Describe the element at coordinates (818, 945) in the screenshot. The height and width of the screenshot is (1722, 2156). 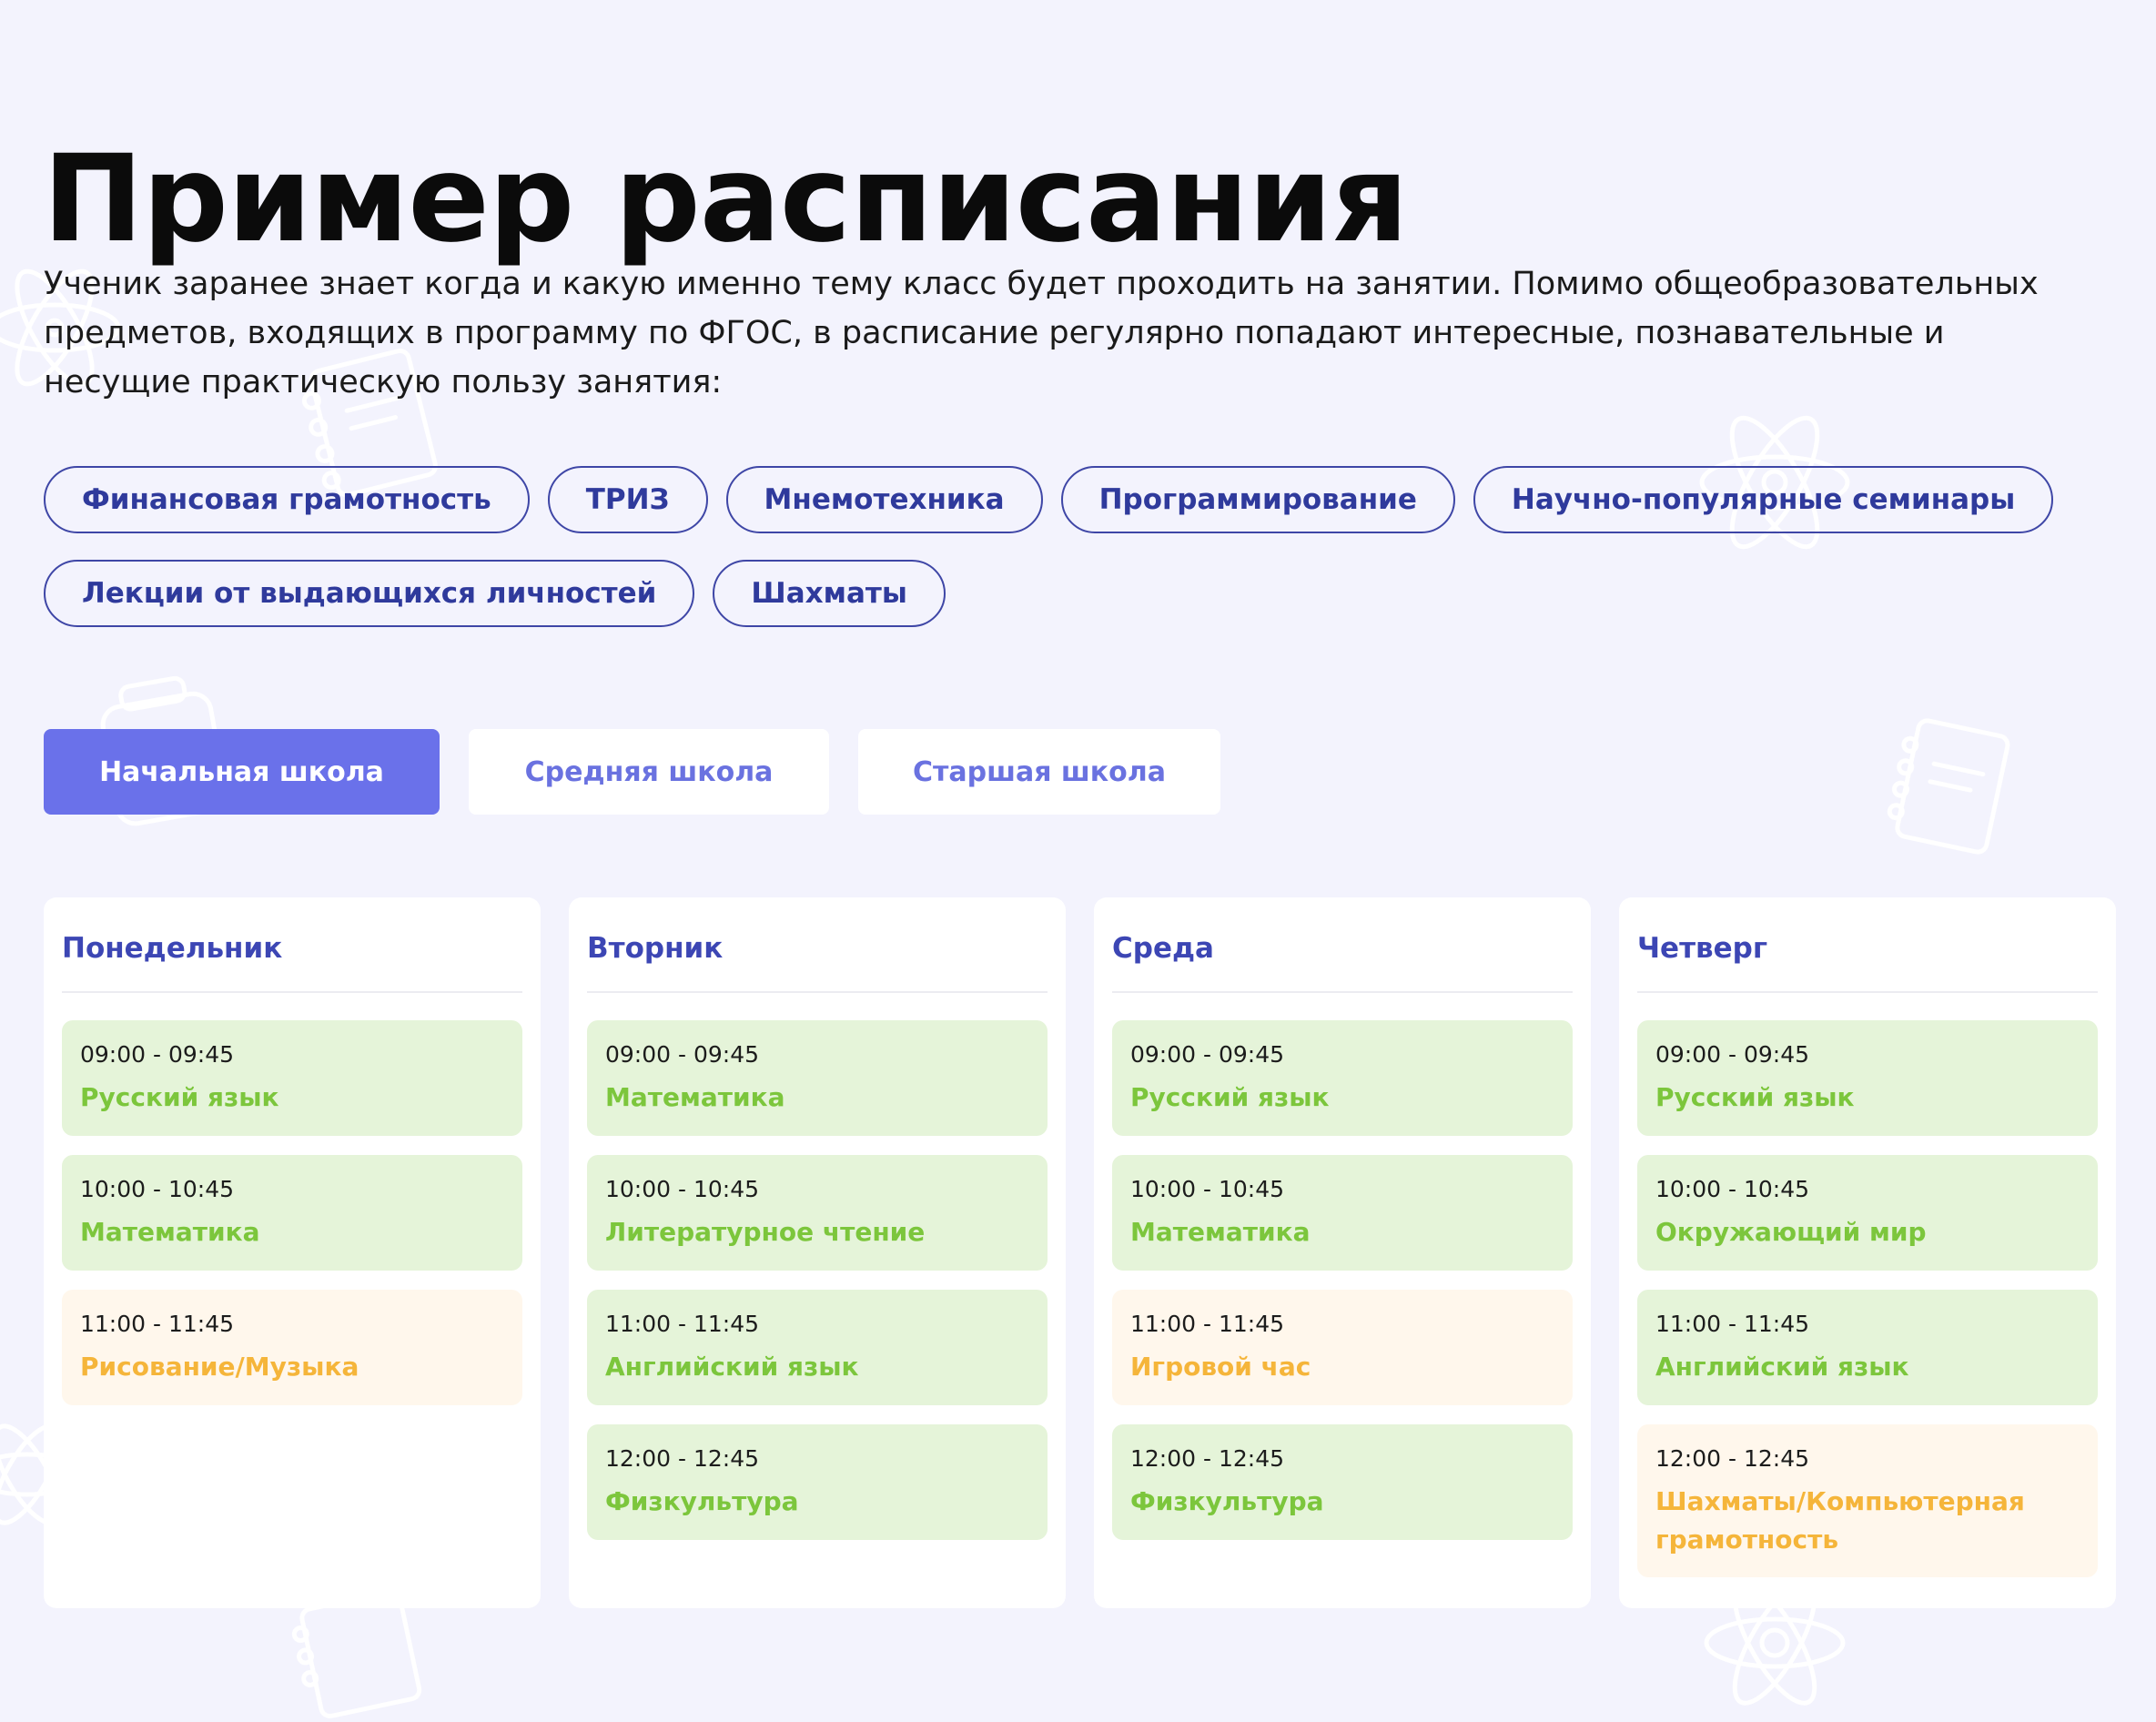
I see `day-title: Вторник` at that location.